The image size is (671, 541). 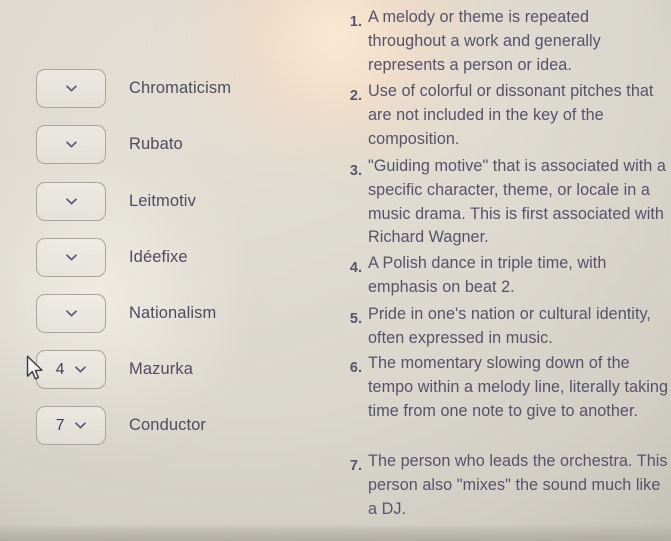 I want to click on answer-dropdown-rubato, so click(x=71, y=144).